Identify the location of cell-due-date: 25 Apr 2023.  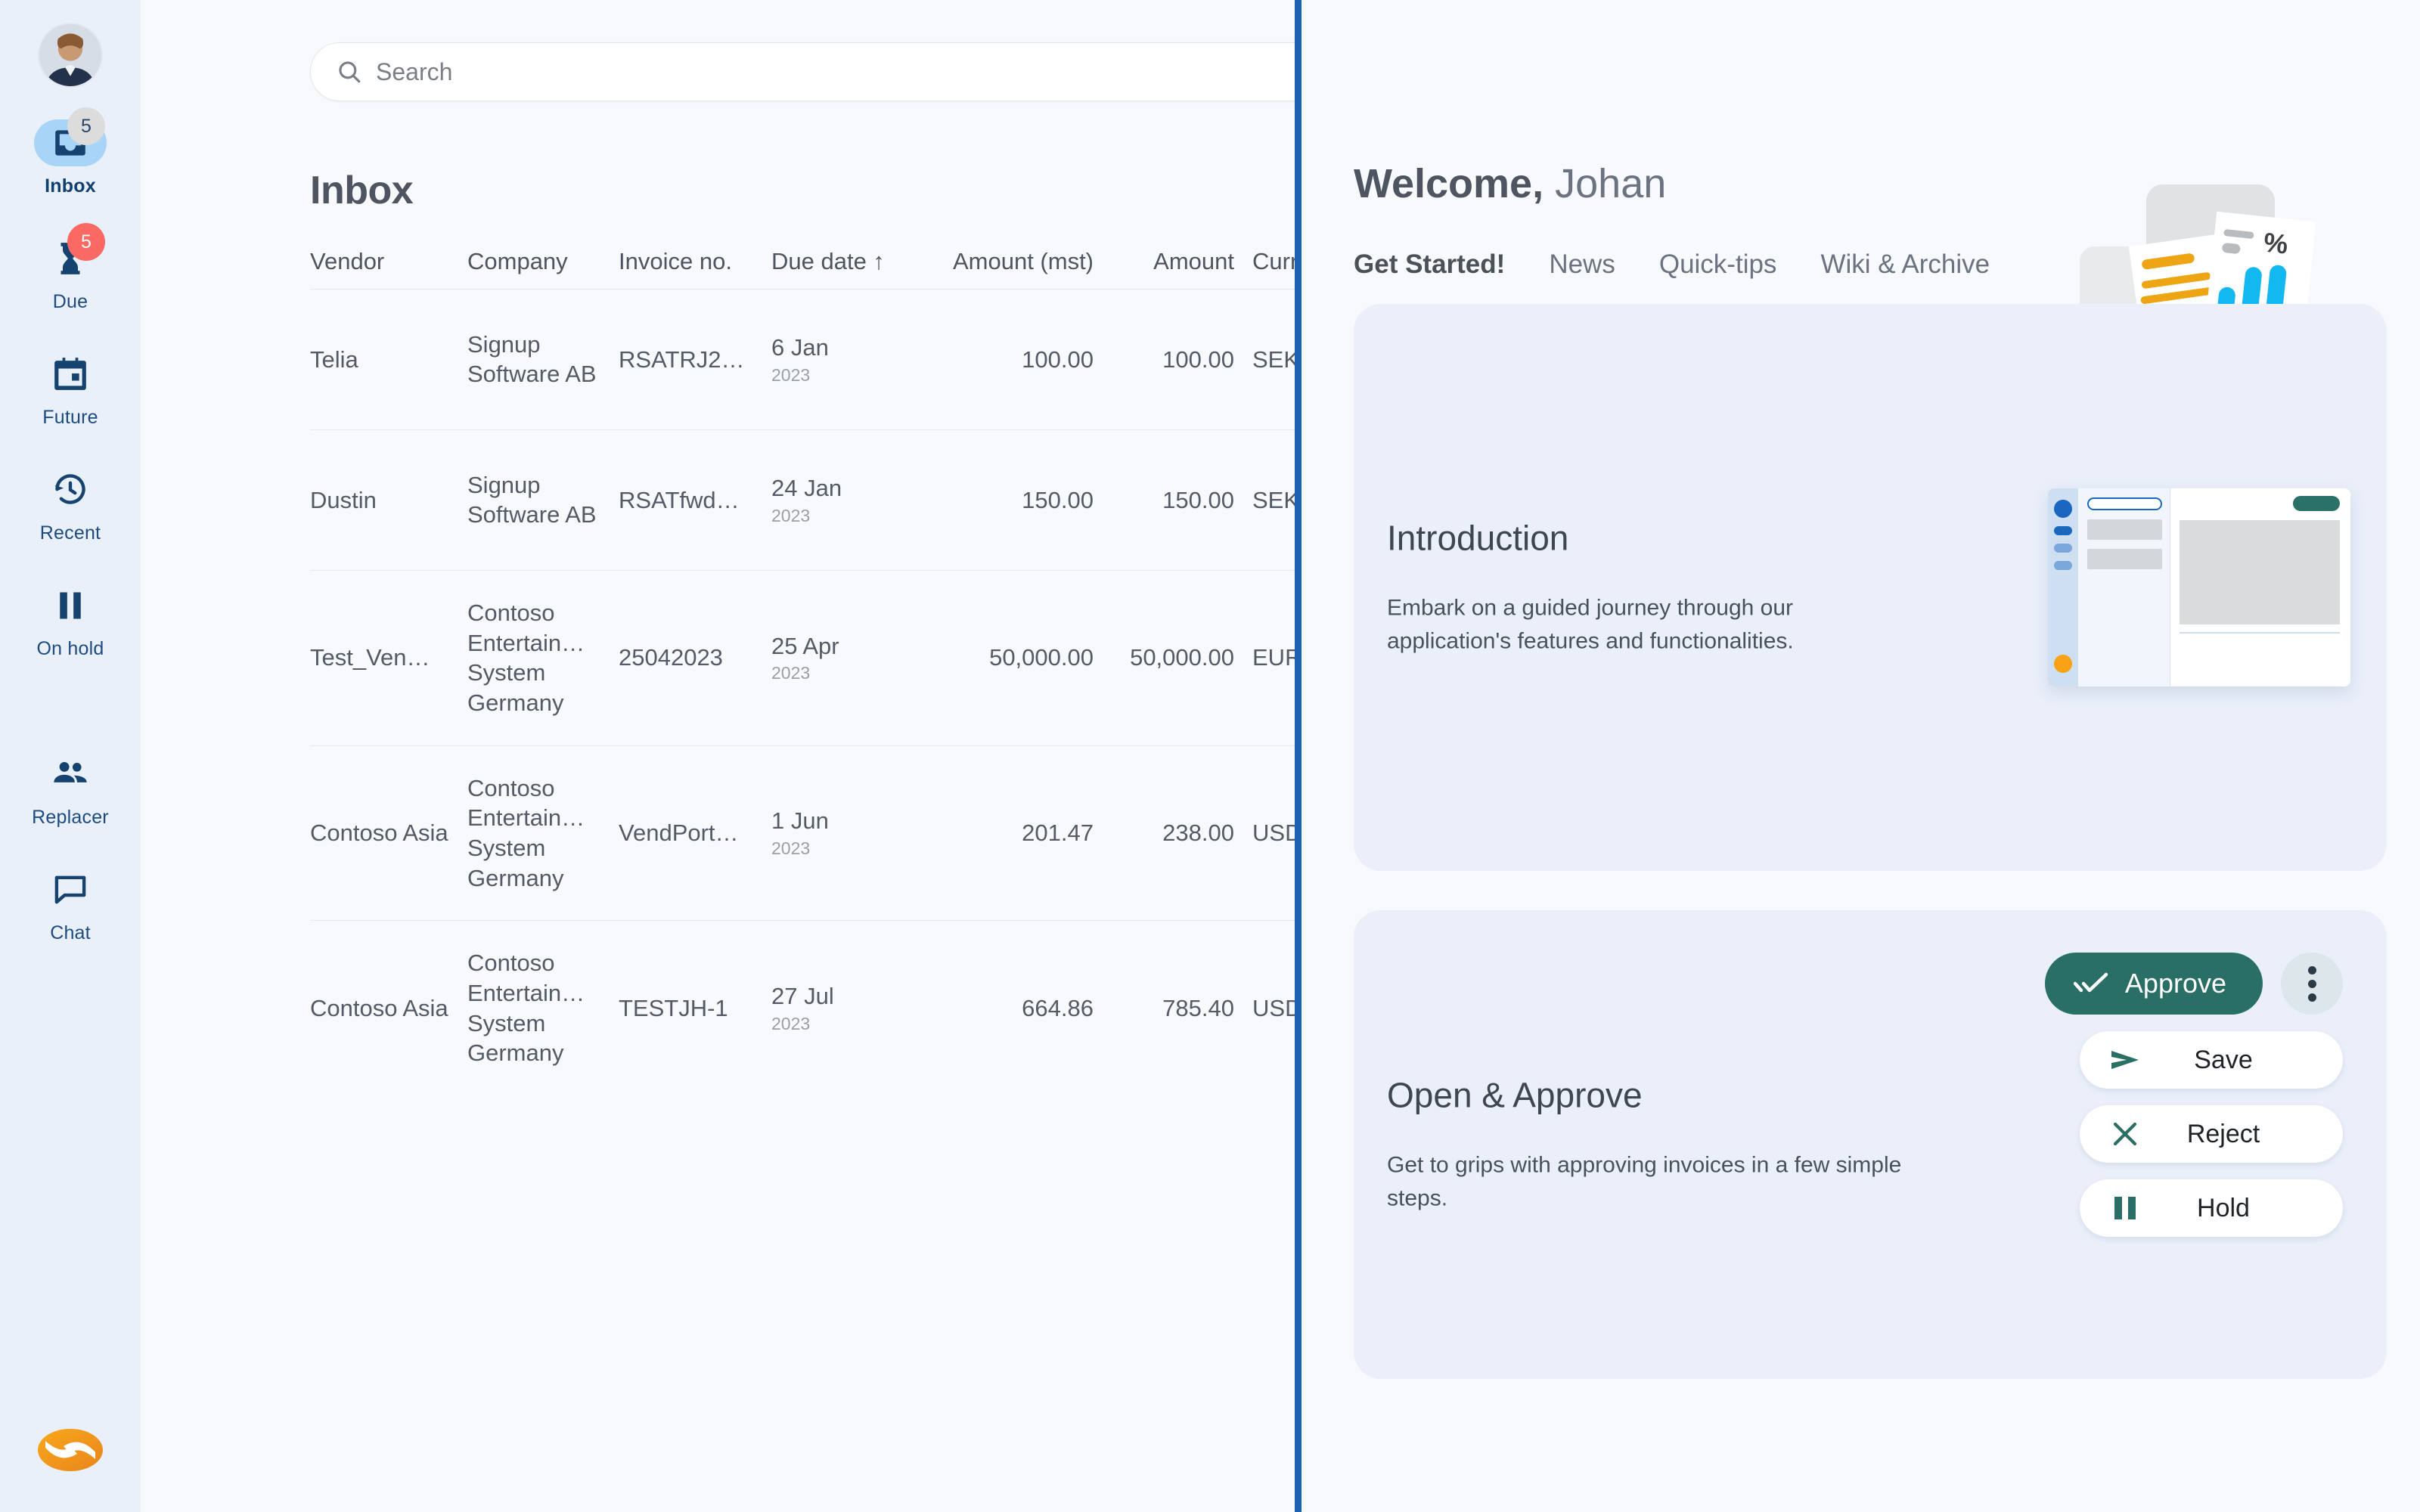
(856, 658).